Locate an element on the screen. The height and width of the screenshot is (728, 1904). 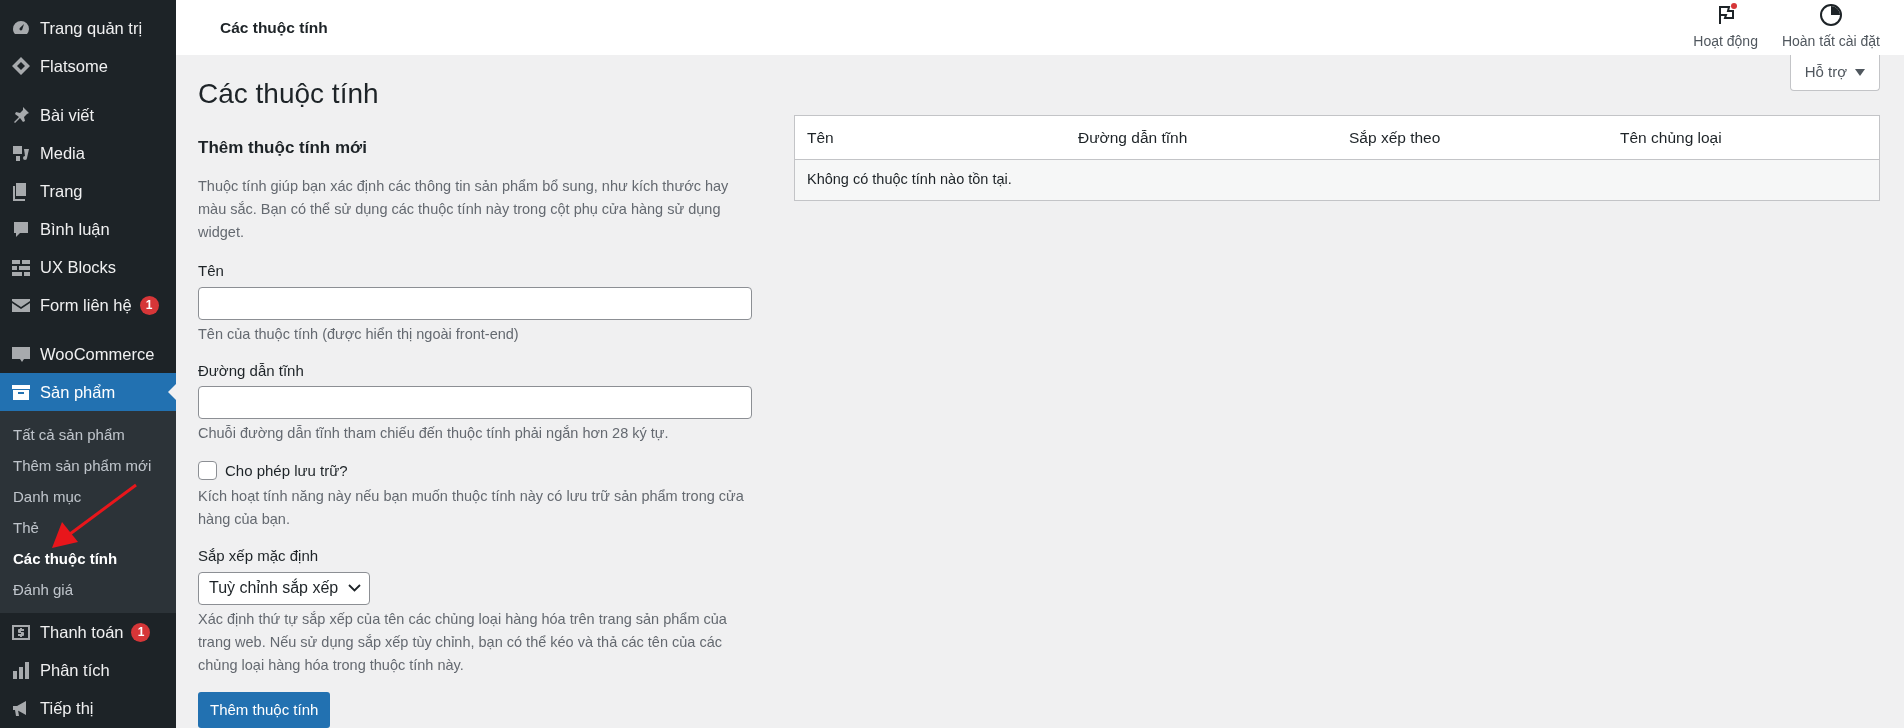
sidebar-item: Form liên hệ 1 is located at coordinates (88, 305).